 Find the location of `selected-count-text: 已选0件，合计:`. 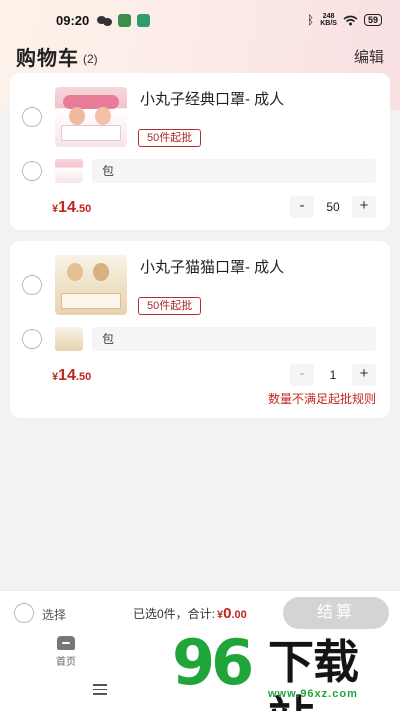

selected-count-text: 已选0件，合计: is located at coordinates (174, 614).